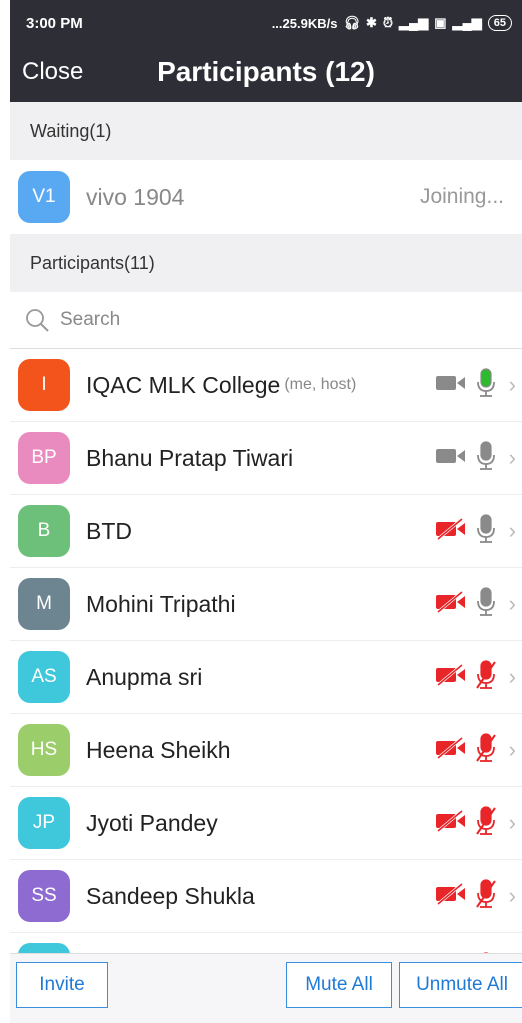  What do you see at coordinates (44, 531) in the screenshot?
I see `avatar: B` at bounding box center [44, 531].